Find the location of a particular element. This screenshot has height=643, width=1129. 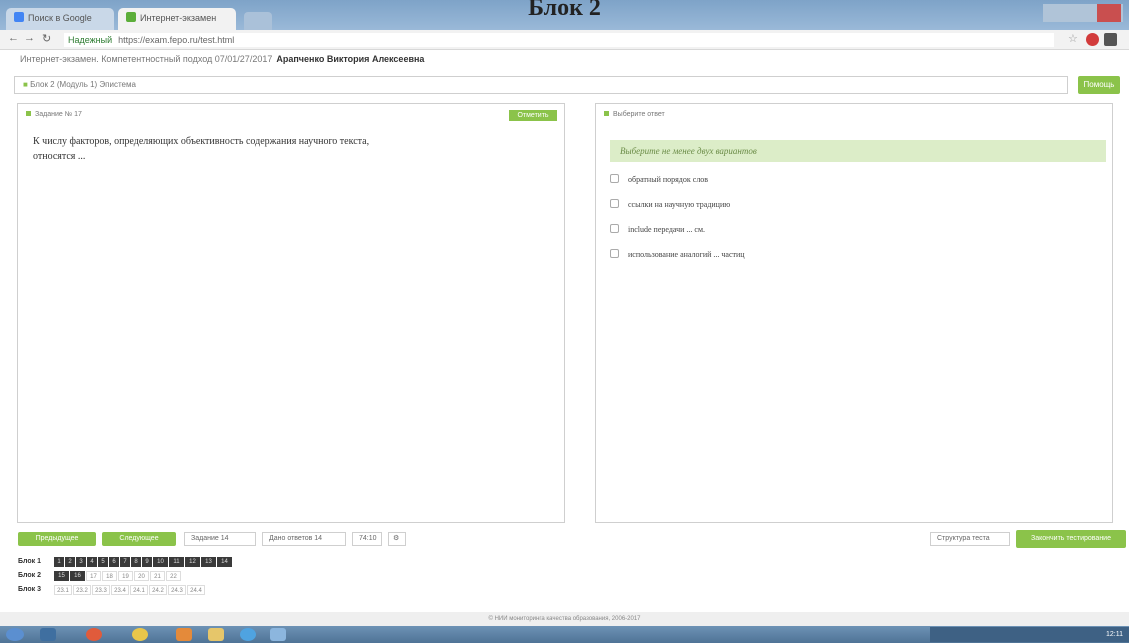

bookmark-star-icon: ☆ is located at coordinates (1073, 38).